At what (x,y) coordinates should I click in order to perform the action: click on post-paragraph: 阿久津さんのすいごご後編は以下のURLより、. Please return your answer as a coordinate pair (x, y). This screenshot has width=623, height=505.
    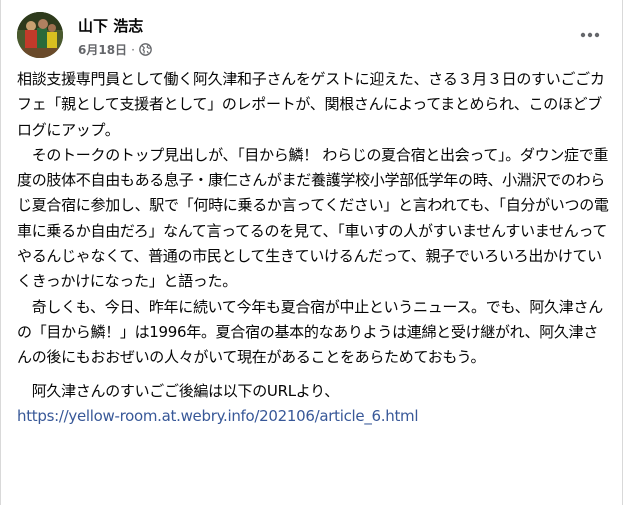
    Looking at the image, I should click on (178, 390).